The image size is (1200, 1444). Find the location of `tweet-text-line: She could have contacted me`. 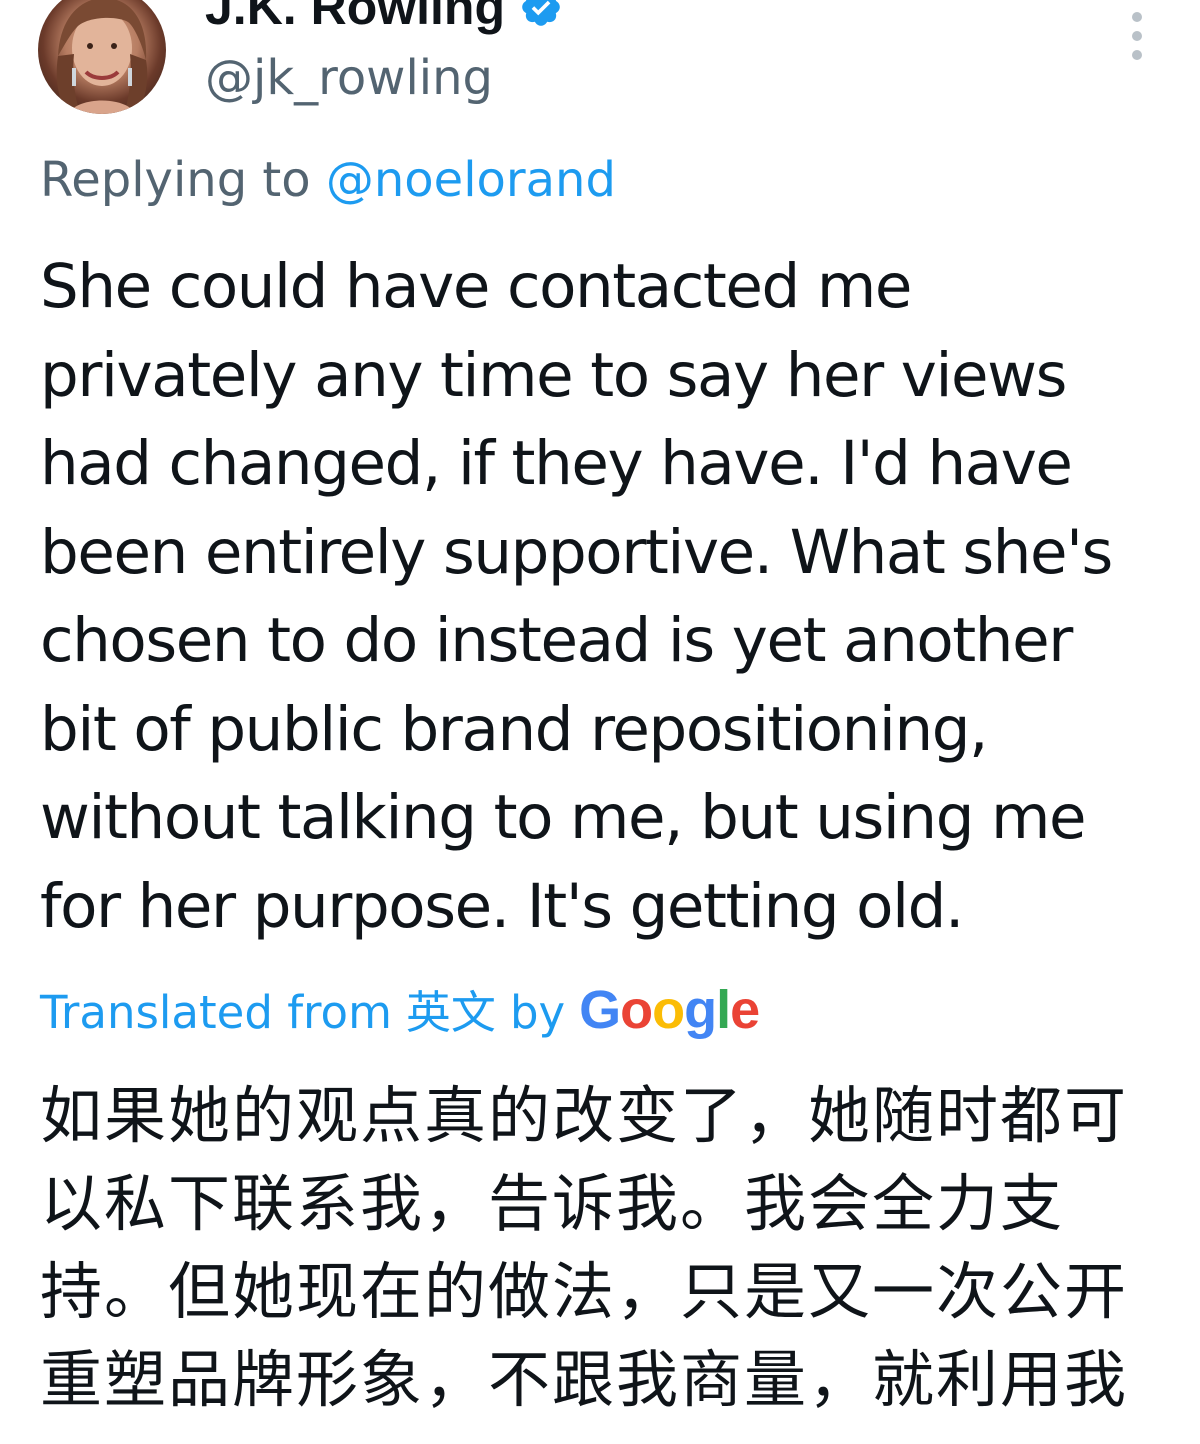

tweet-text-line: She could have contacted me is located at coordinates (476, 286).